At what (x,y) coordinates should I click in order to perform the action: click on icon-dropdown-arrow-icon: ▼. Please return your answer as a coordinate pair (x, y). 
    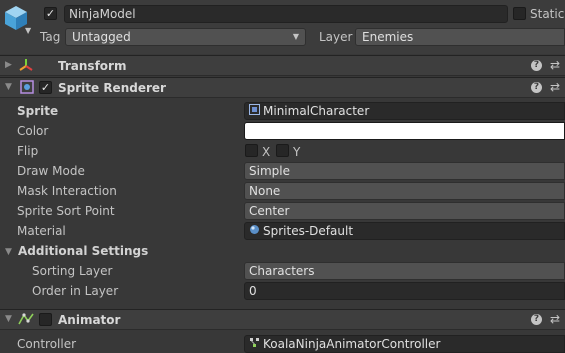
    Looking at the image, I should click on (28, 30).